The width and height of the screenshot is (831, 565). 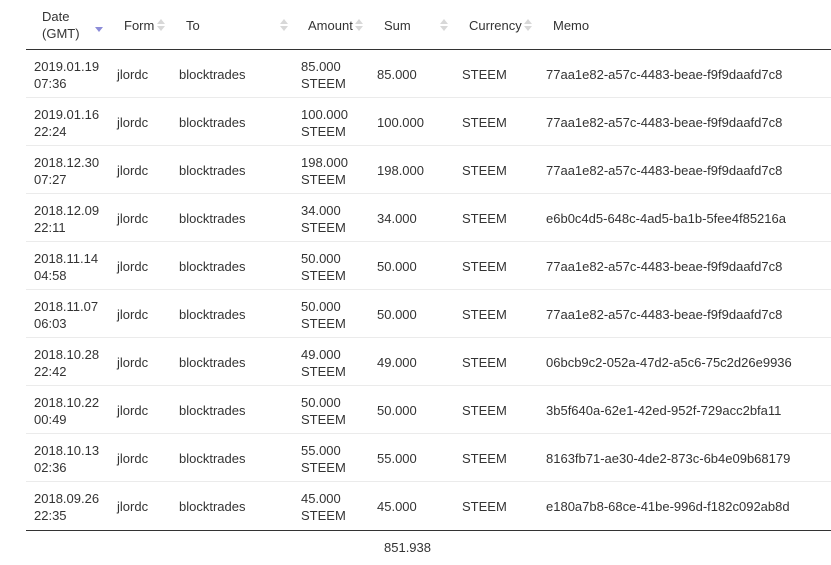 What do you see at coordinates (323, 315) in the screenshot?
I see `cell-amount: 50.000 STEEM` at bounding box center [323, 315].